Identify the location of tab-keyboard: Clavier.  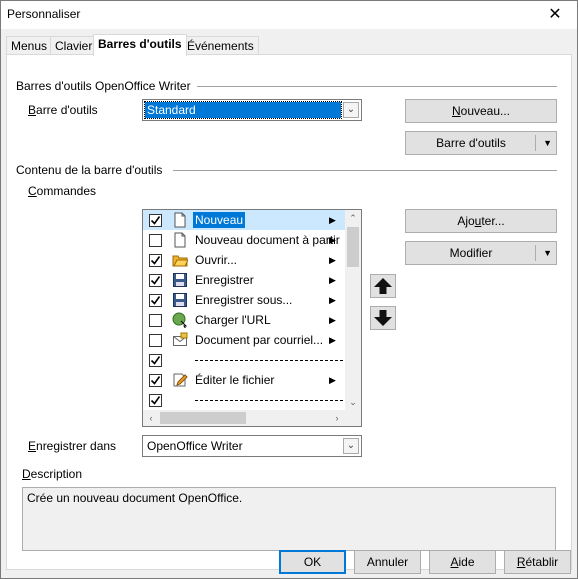
(74, 45).